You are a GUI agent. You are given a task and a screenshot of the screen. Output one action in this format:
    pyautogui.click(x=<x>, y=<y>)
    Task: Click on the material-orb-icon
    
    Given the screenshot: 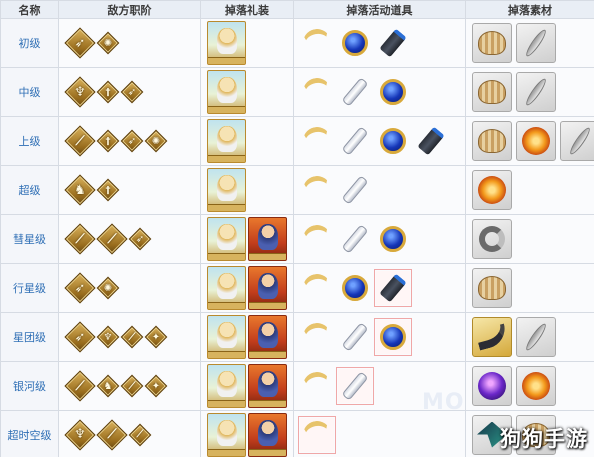 What is the action you would take?
    pyautogui.click(x=492, y=386)
    